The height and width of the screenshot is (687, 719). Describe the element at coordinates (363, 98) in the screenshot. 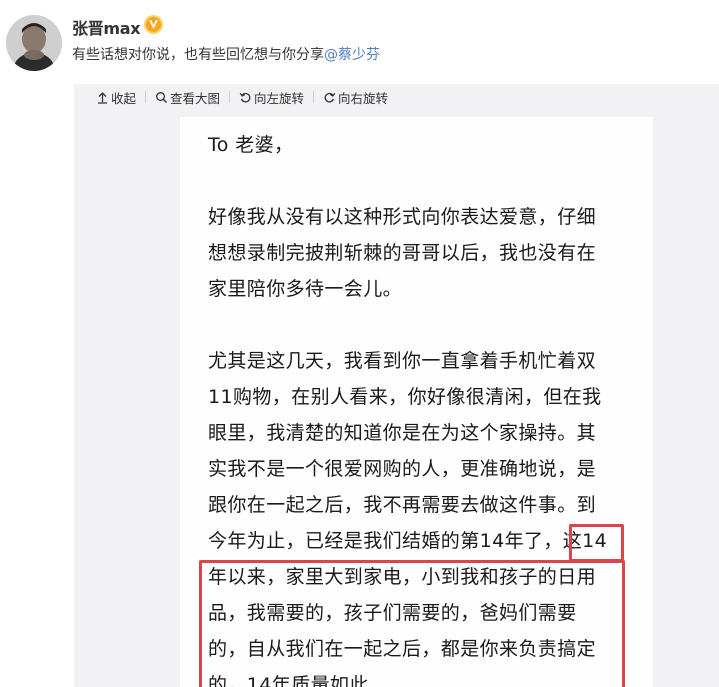

I see `rotate-right-label: 向右旋转` at that location.